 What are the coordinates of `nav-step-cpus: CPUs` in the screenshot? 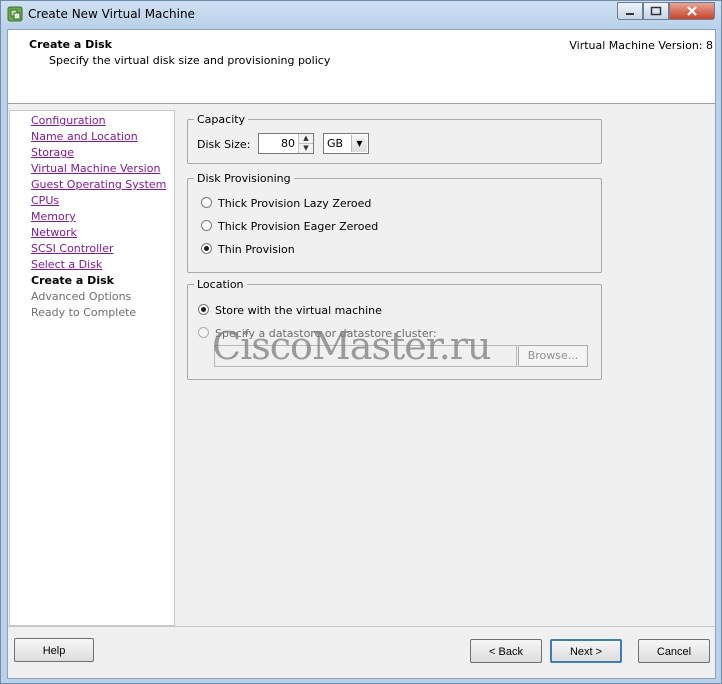 It's located at (45, 200).